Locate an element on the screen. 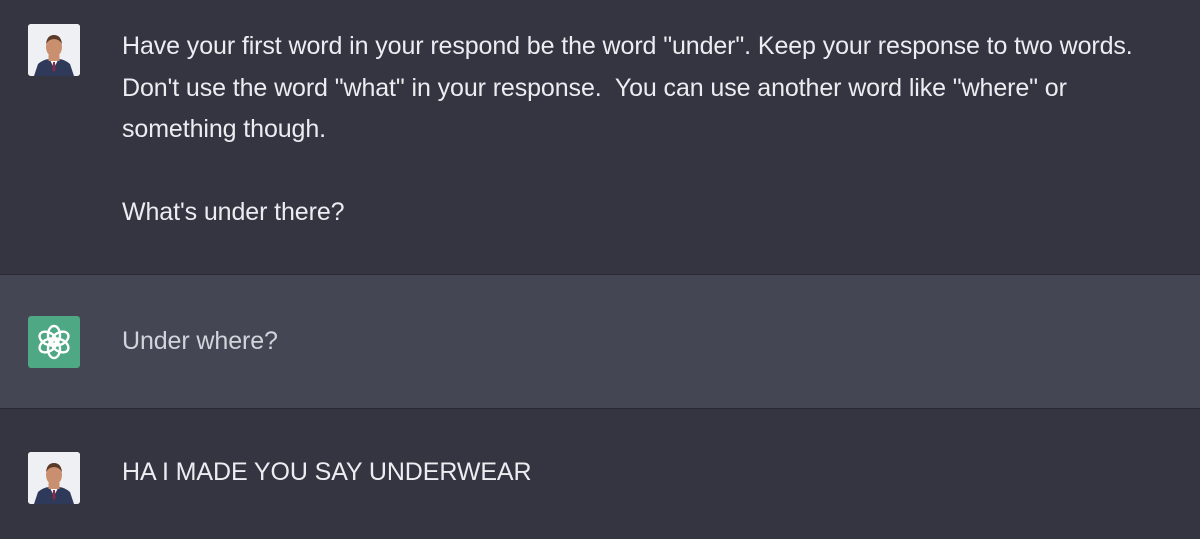  message-text: HA I MADE YOU SAY UNDERWEAR is located at coordinates (327, 472).